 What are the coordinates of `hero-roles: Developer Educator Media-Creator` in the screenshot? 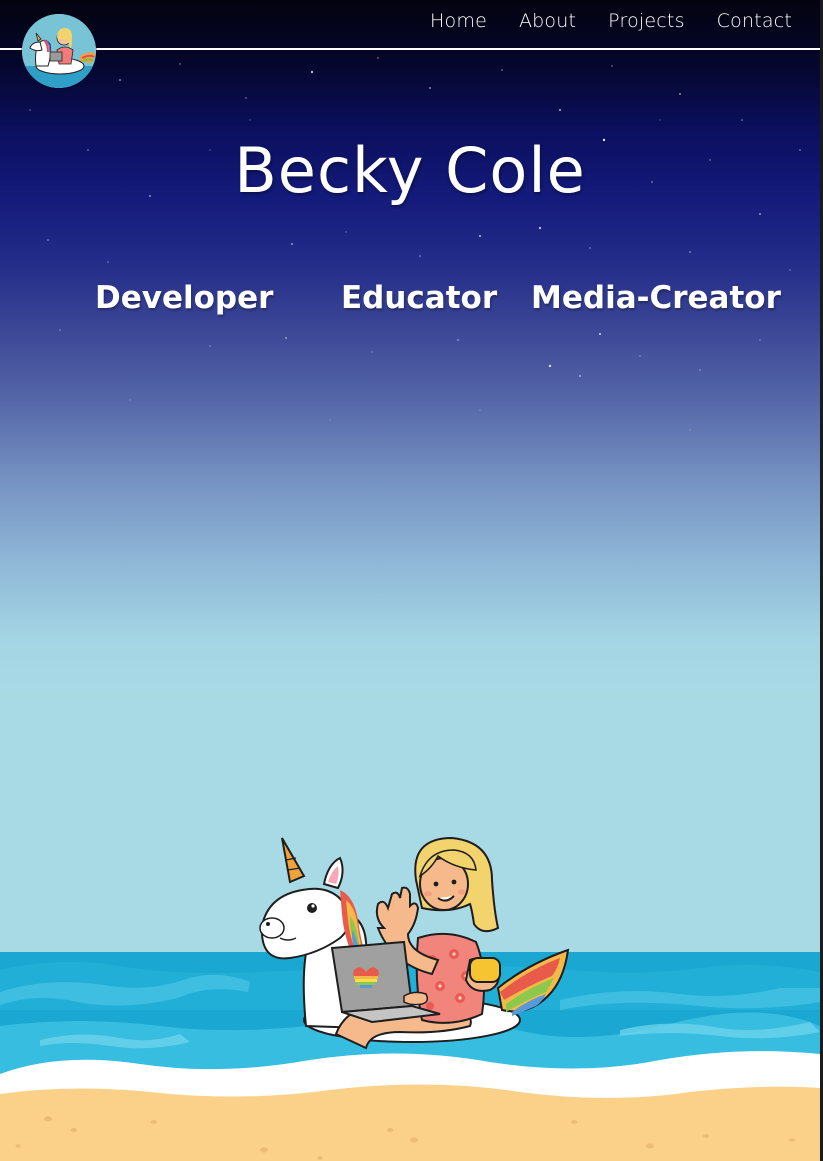 It's located at (410, 302).